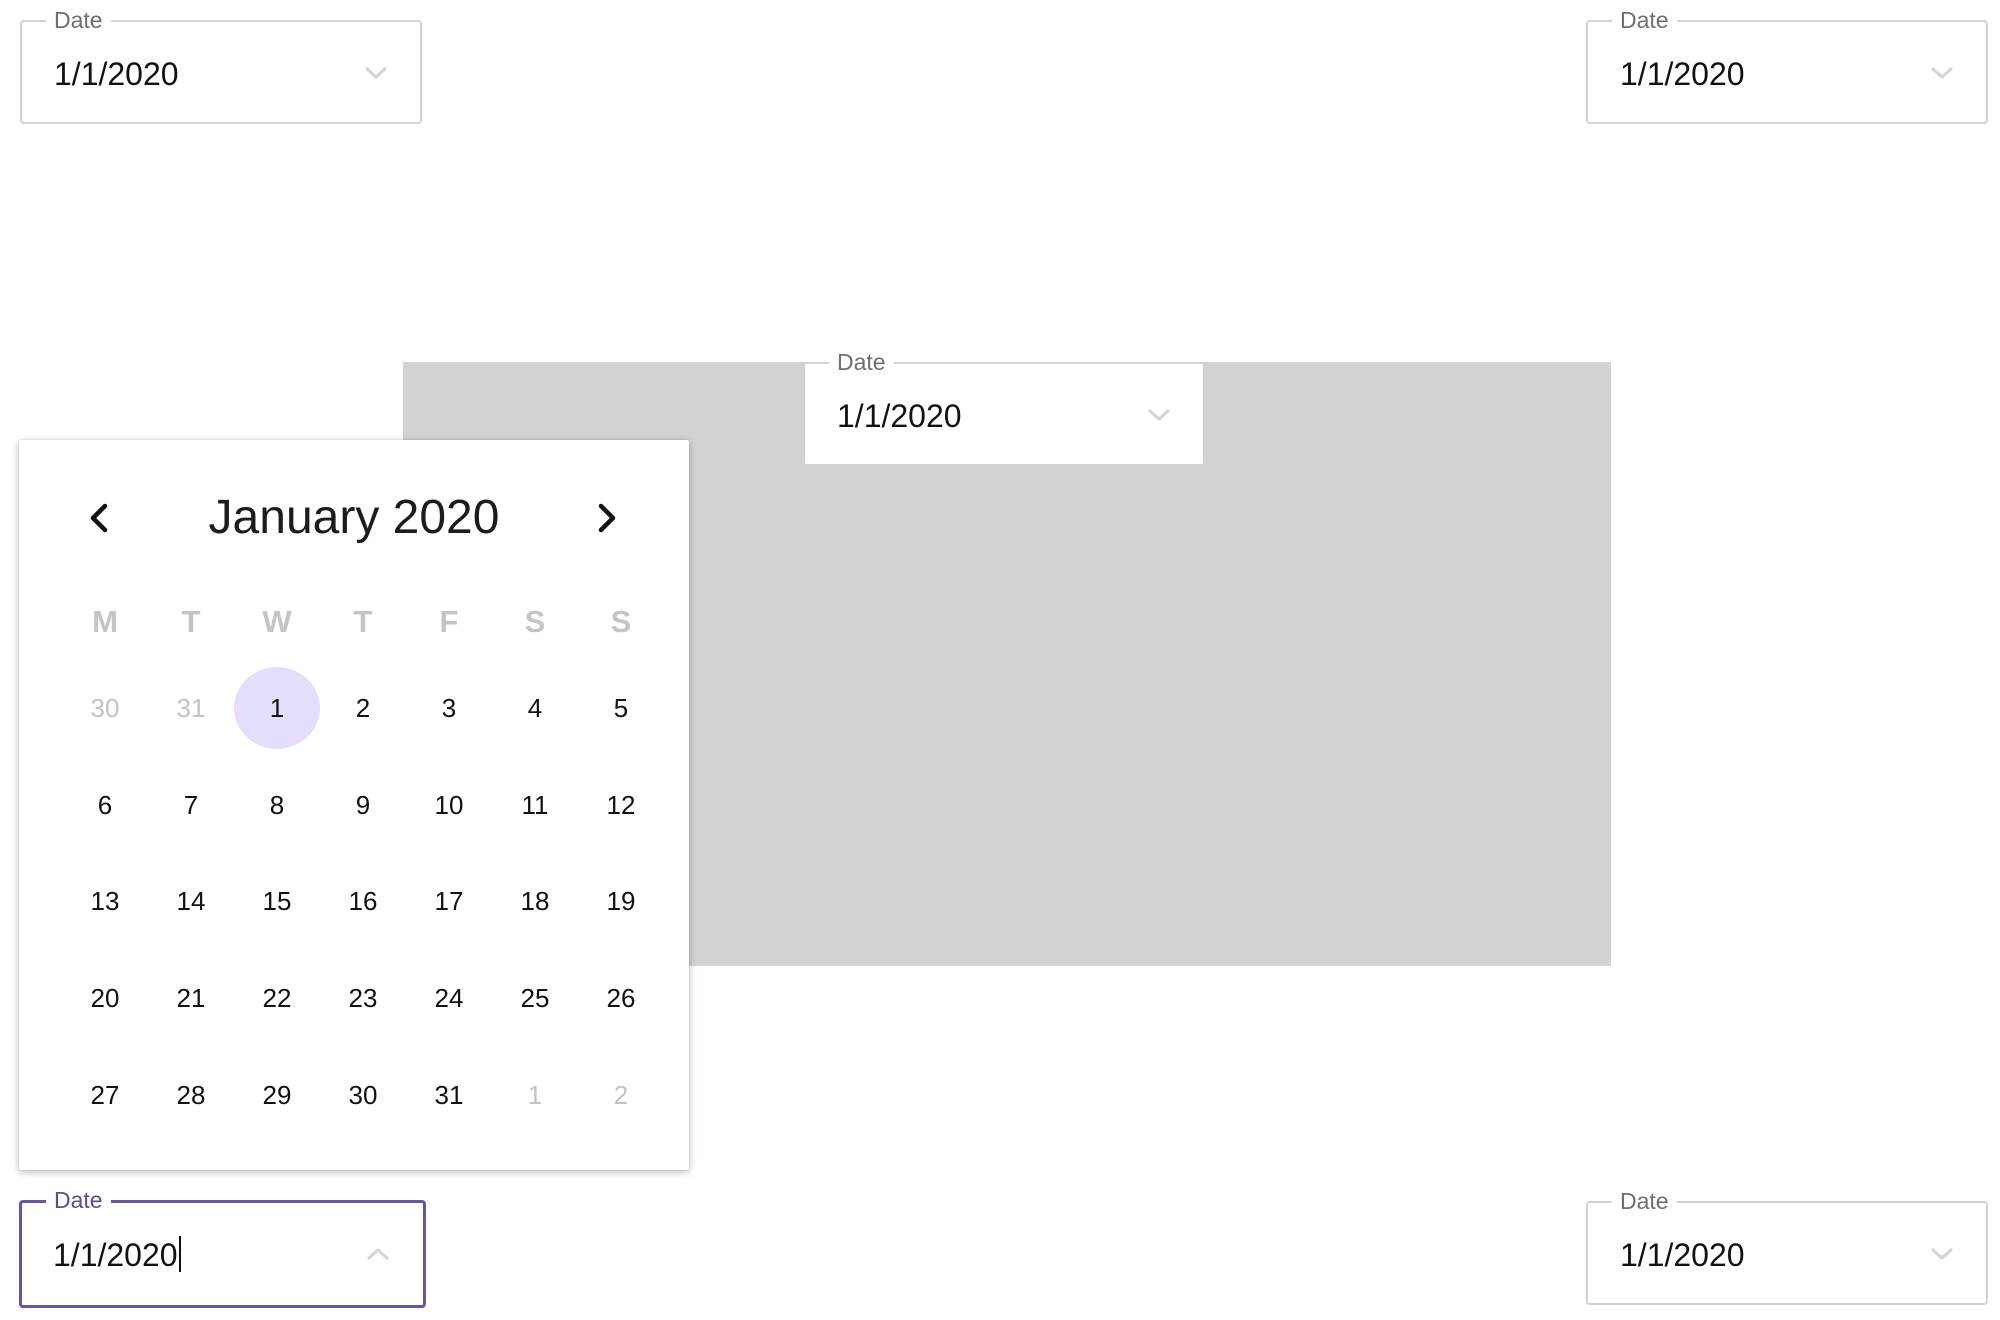 This screenshot has height=1320, width=2000. I want to click on calendar-day: 19, so click(621, 901).